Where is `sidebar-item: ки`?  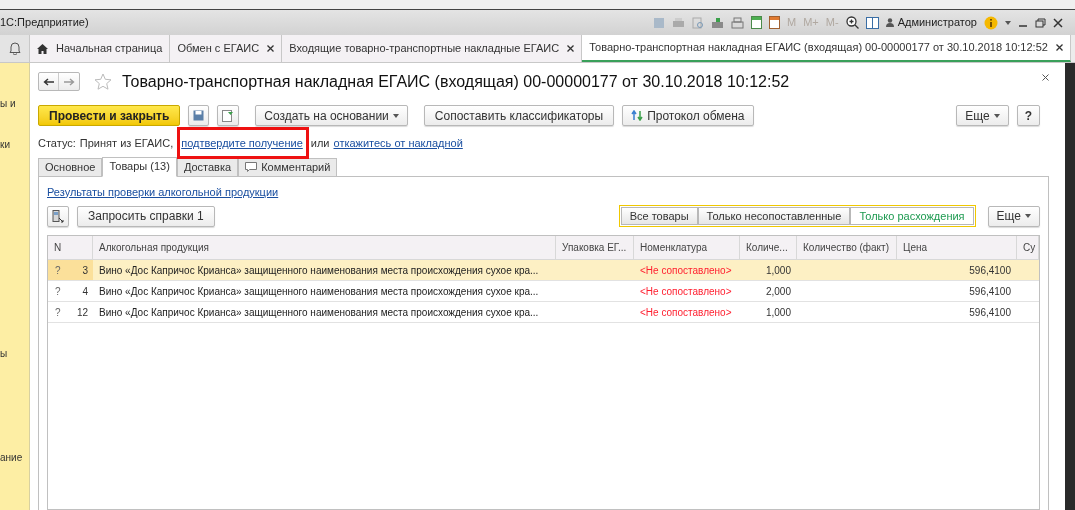
sidebar-item: ки is located at coordinates (14, 144).